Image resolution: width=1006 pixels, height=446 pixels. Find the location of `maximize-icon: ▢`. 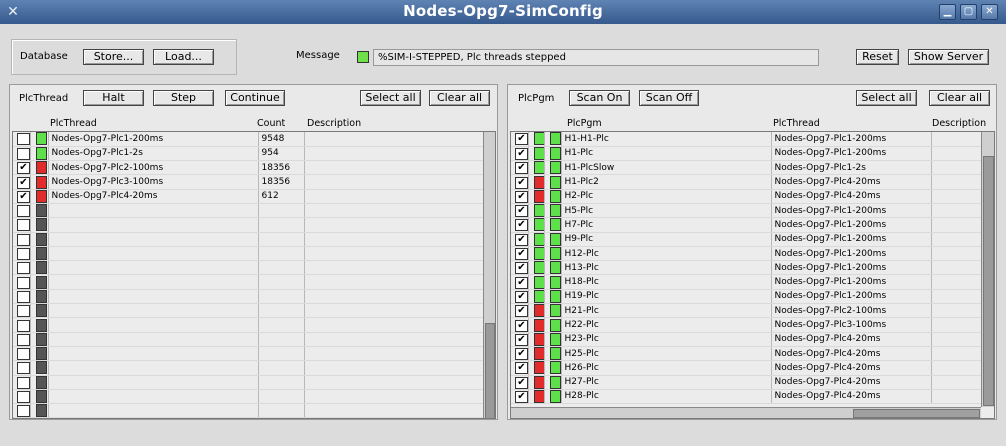

maximize-icon: ▢ is located at coordinates (968, 12).